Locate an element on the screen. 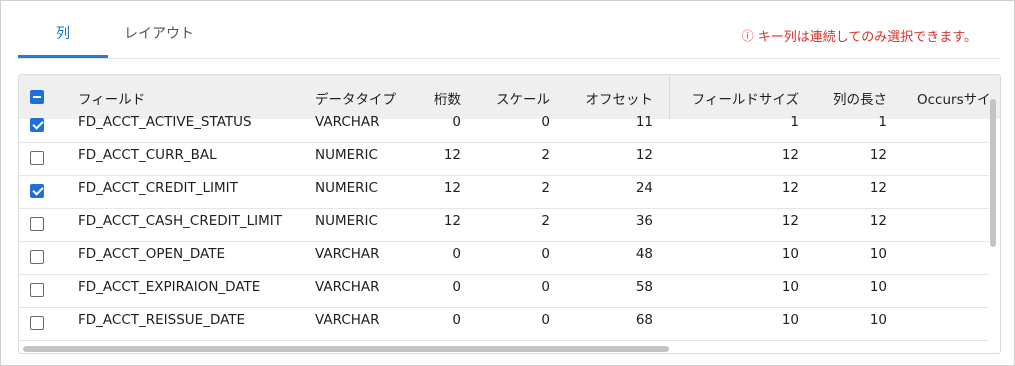  header-scale: スケール is located at coordinates (509, 98).